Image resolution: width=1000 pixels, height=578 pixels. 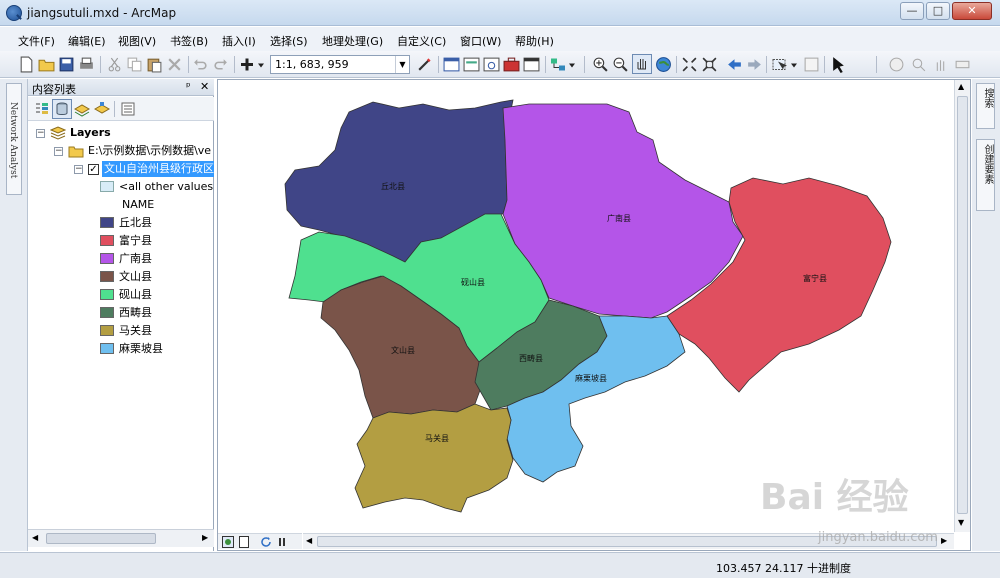 What do you see at coordinates (200, 64) in the screenshot?
I see `undo-icon` at bounding box center [200, 64].